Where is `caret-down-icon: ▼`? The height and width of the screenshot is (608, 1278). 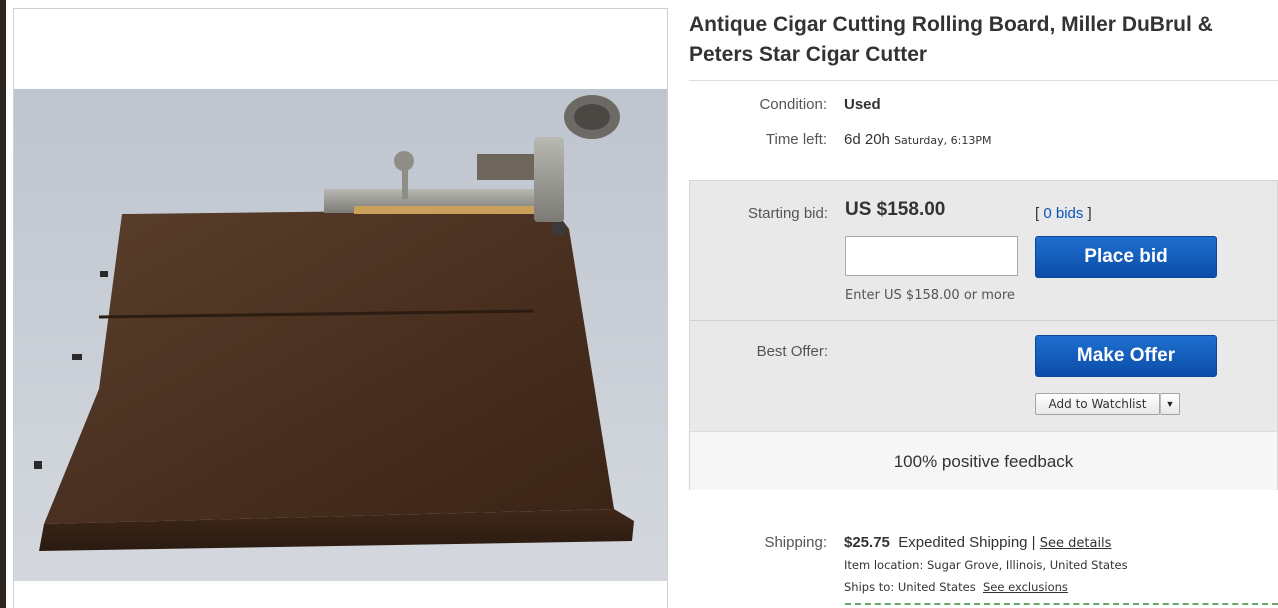
caret-down-icon: ▼ is located at coordinates (1170, 404).